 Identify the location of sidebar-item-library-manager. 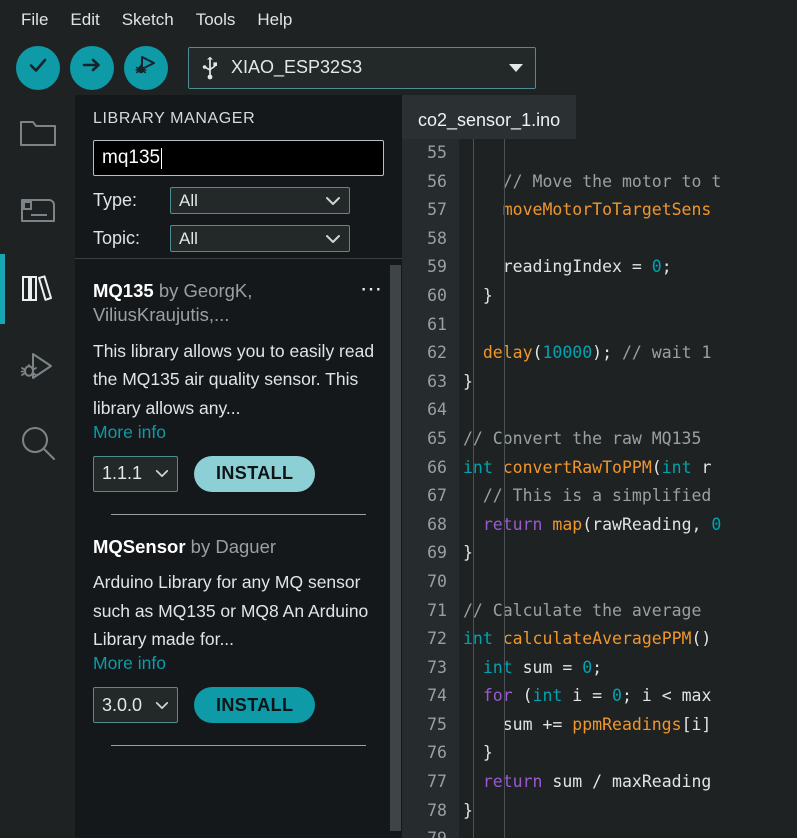
(37, 290).